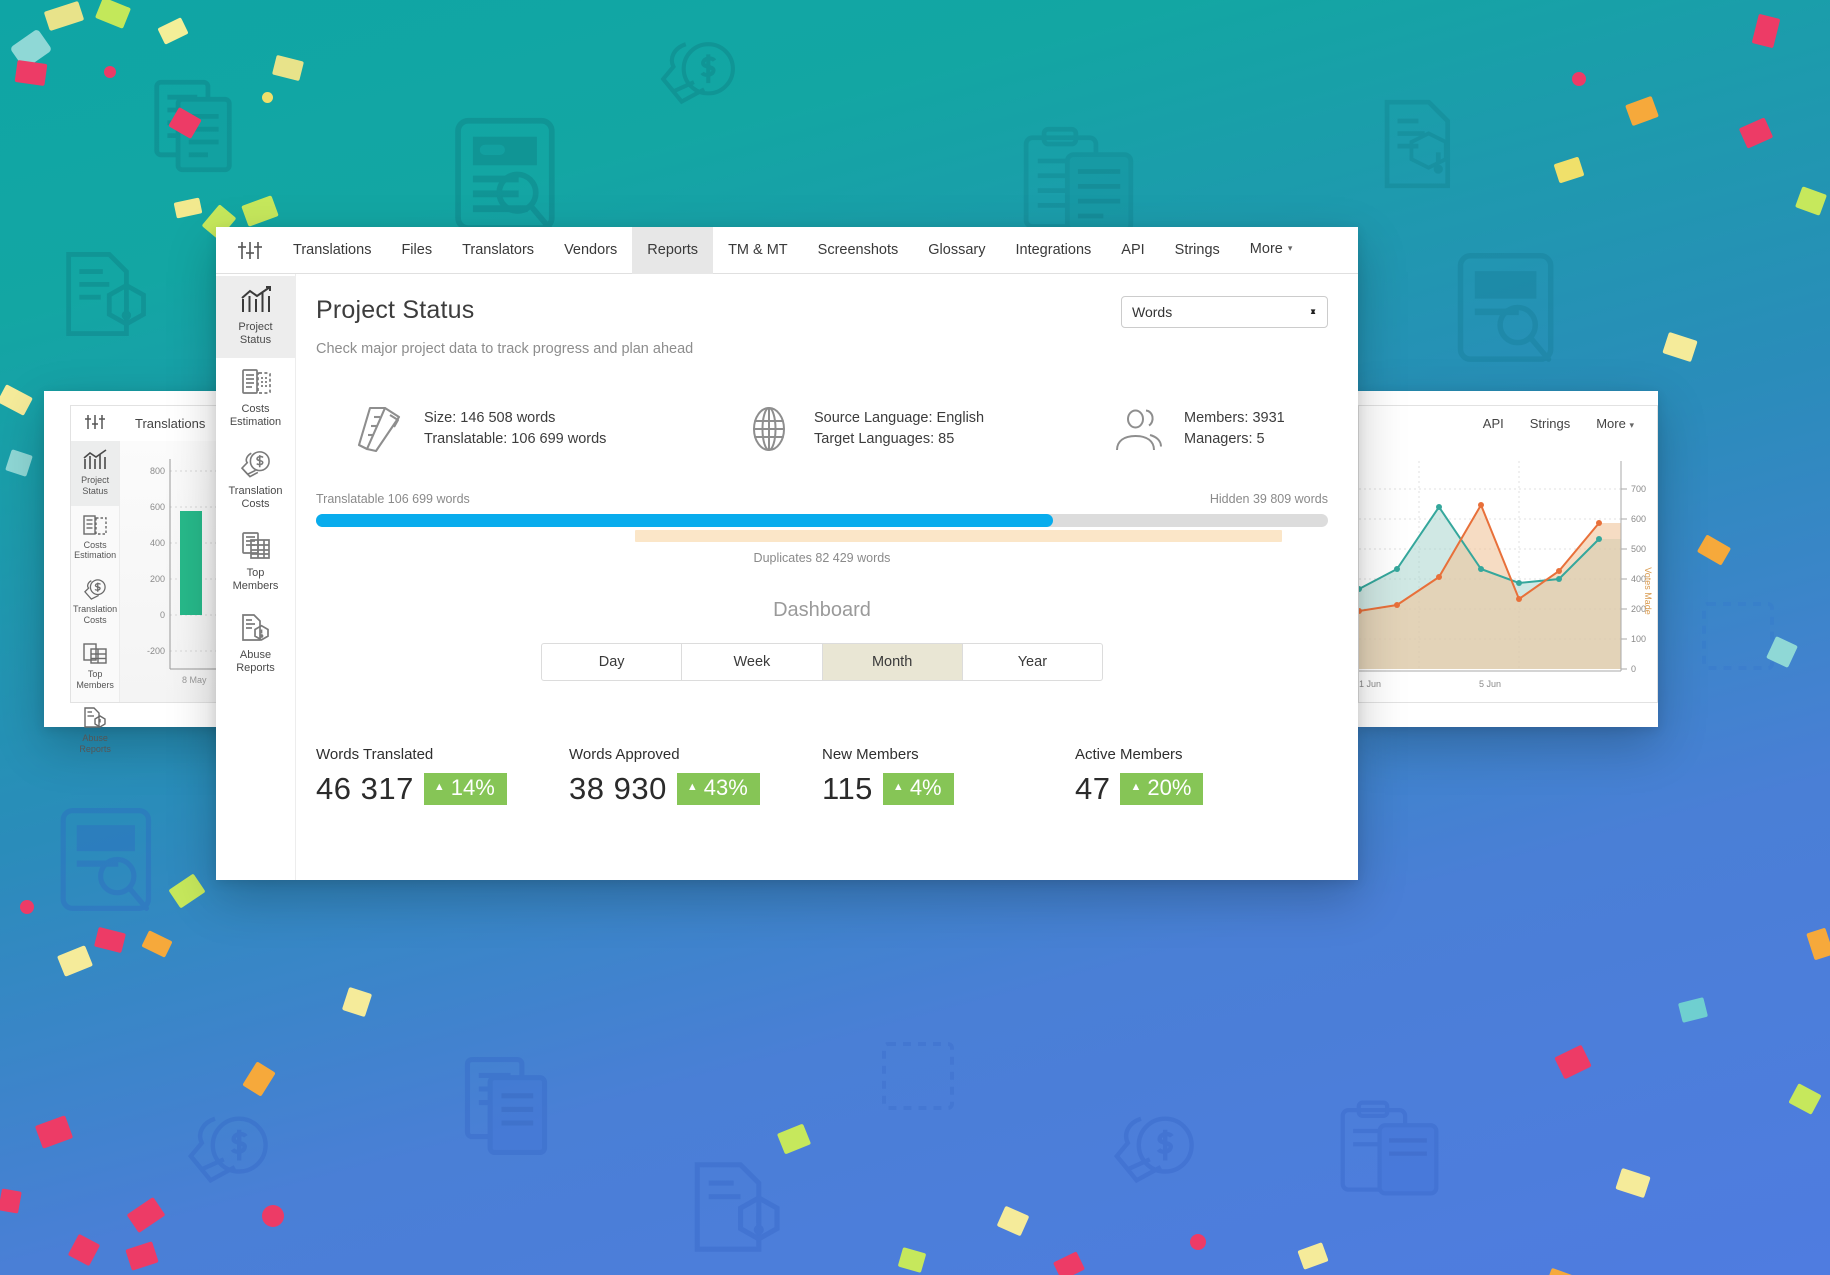 The width and height of the screenshot is (1830, 1275). What do you see at coordinates (1638, 549) in the screenshot?
I see `svg-text: 500` at bounding box center [1638, 549].